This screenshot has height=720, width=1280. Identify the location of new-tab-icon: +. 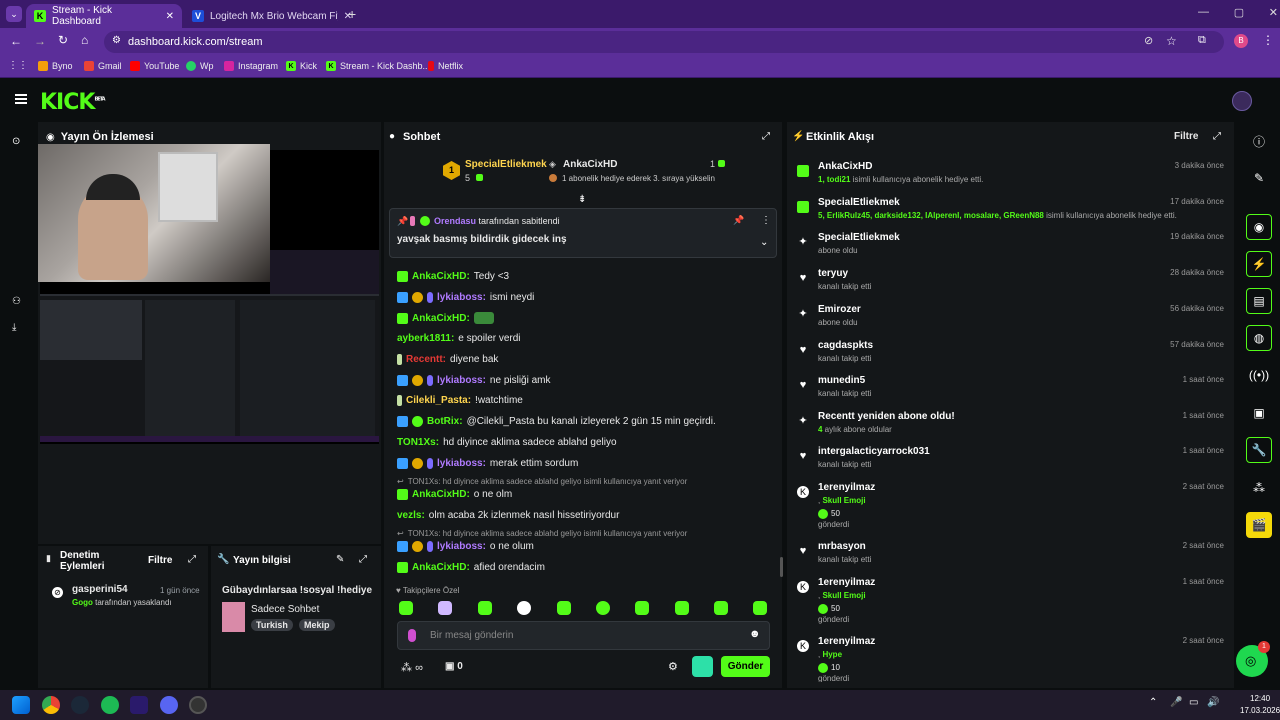
(352, 14).